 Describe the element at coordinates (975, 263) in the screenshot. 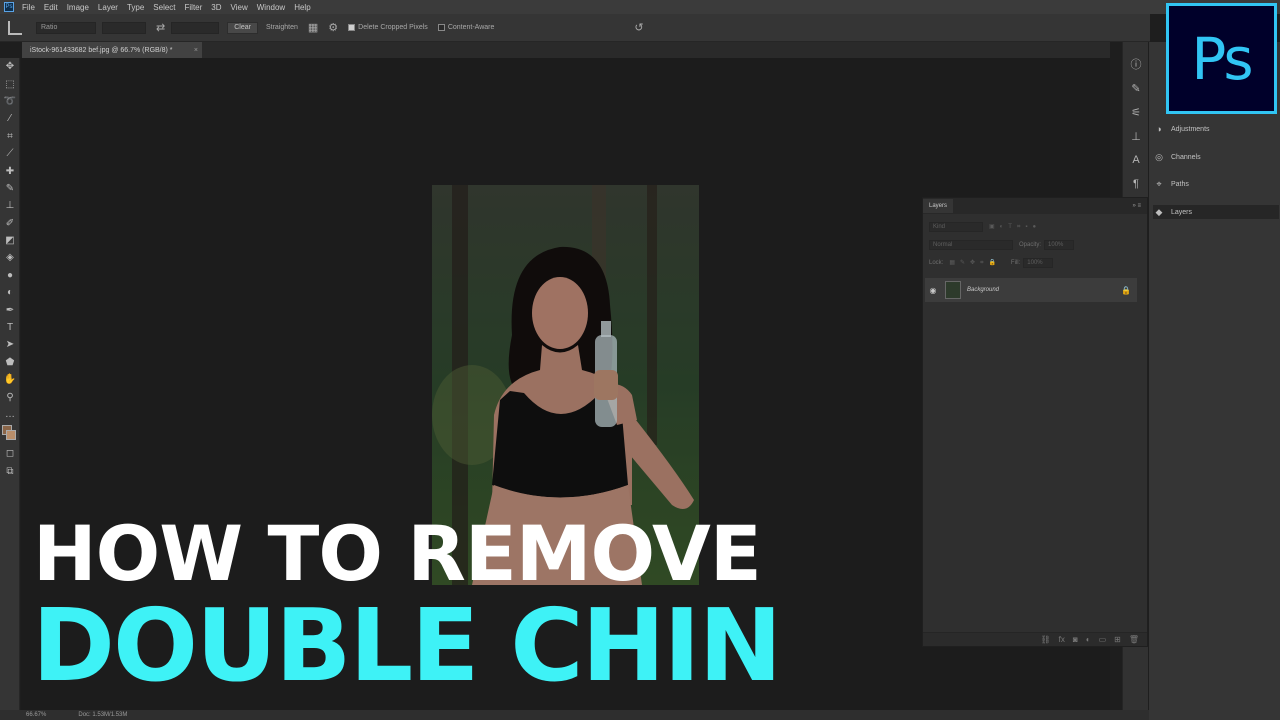

I see `lock-icons: ▦✎✥⌗🔒` at that location.